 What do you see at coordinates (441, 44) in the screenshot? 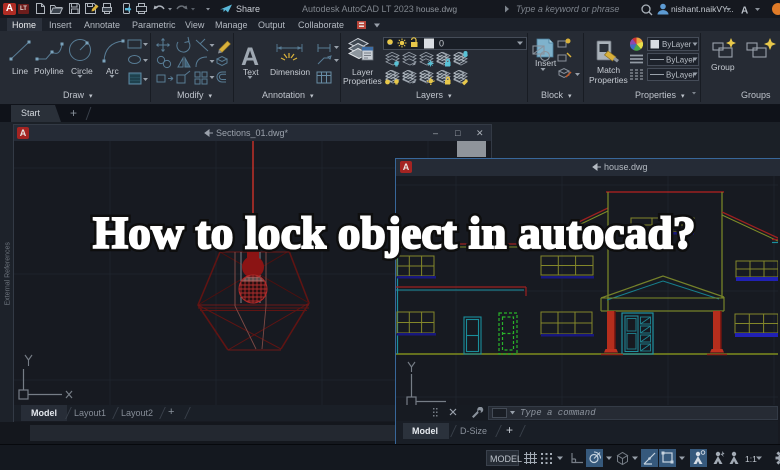
I see `svg-text: 0` at bounding box center [441, 44].